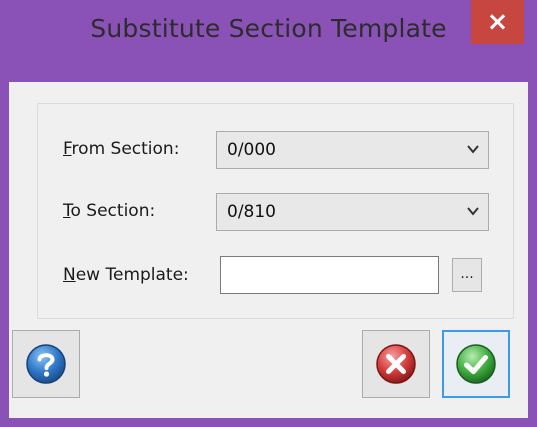  What do you see at coordinates (126, 275) in the screenshot?
I see `new-template-label: New Template:` at bounding box center [126, 275].